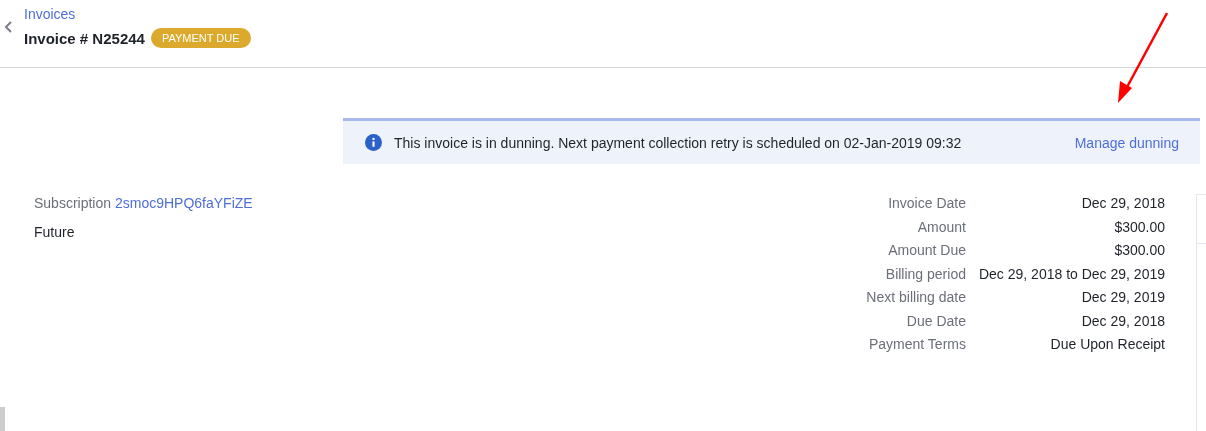  Describe the element at coordinates (2, 419) in the screenshot. I see `side-handle` at that location.